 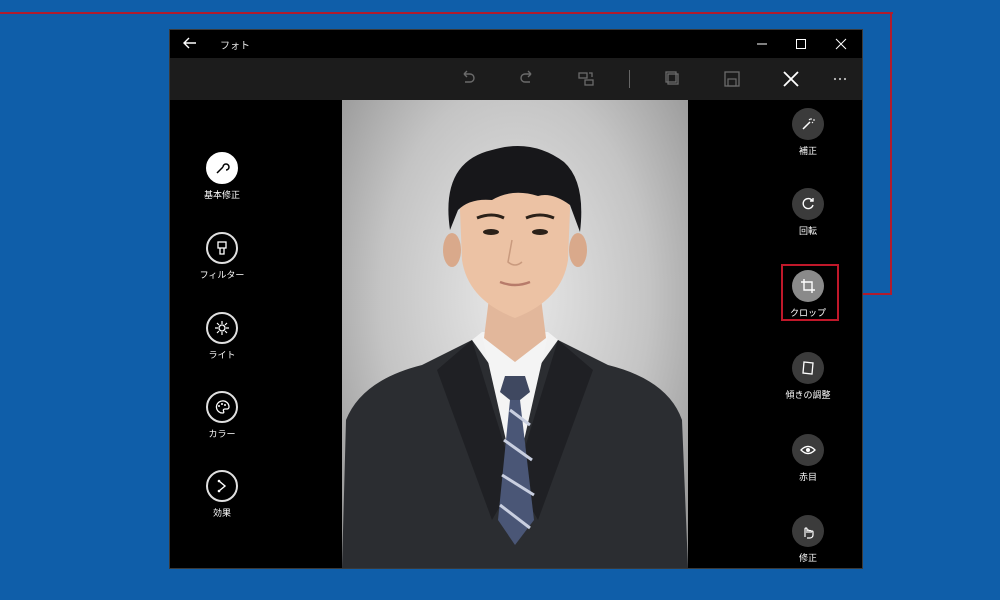 I want to click on minimize-icon, so click(x=762, y=44).